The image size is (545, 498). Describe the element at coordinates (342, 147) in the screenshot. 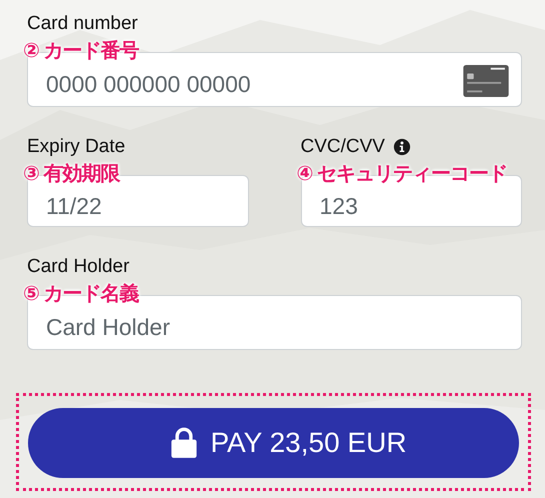

I see `field-label: CVC/CVV` at that location.